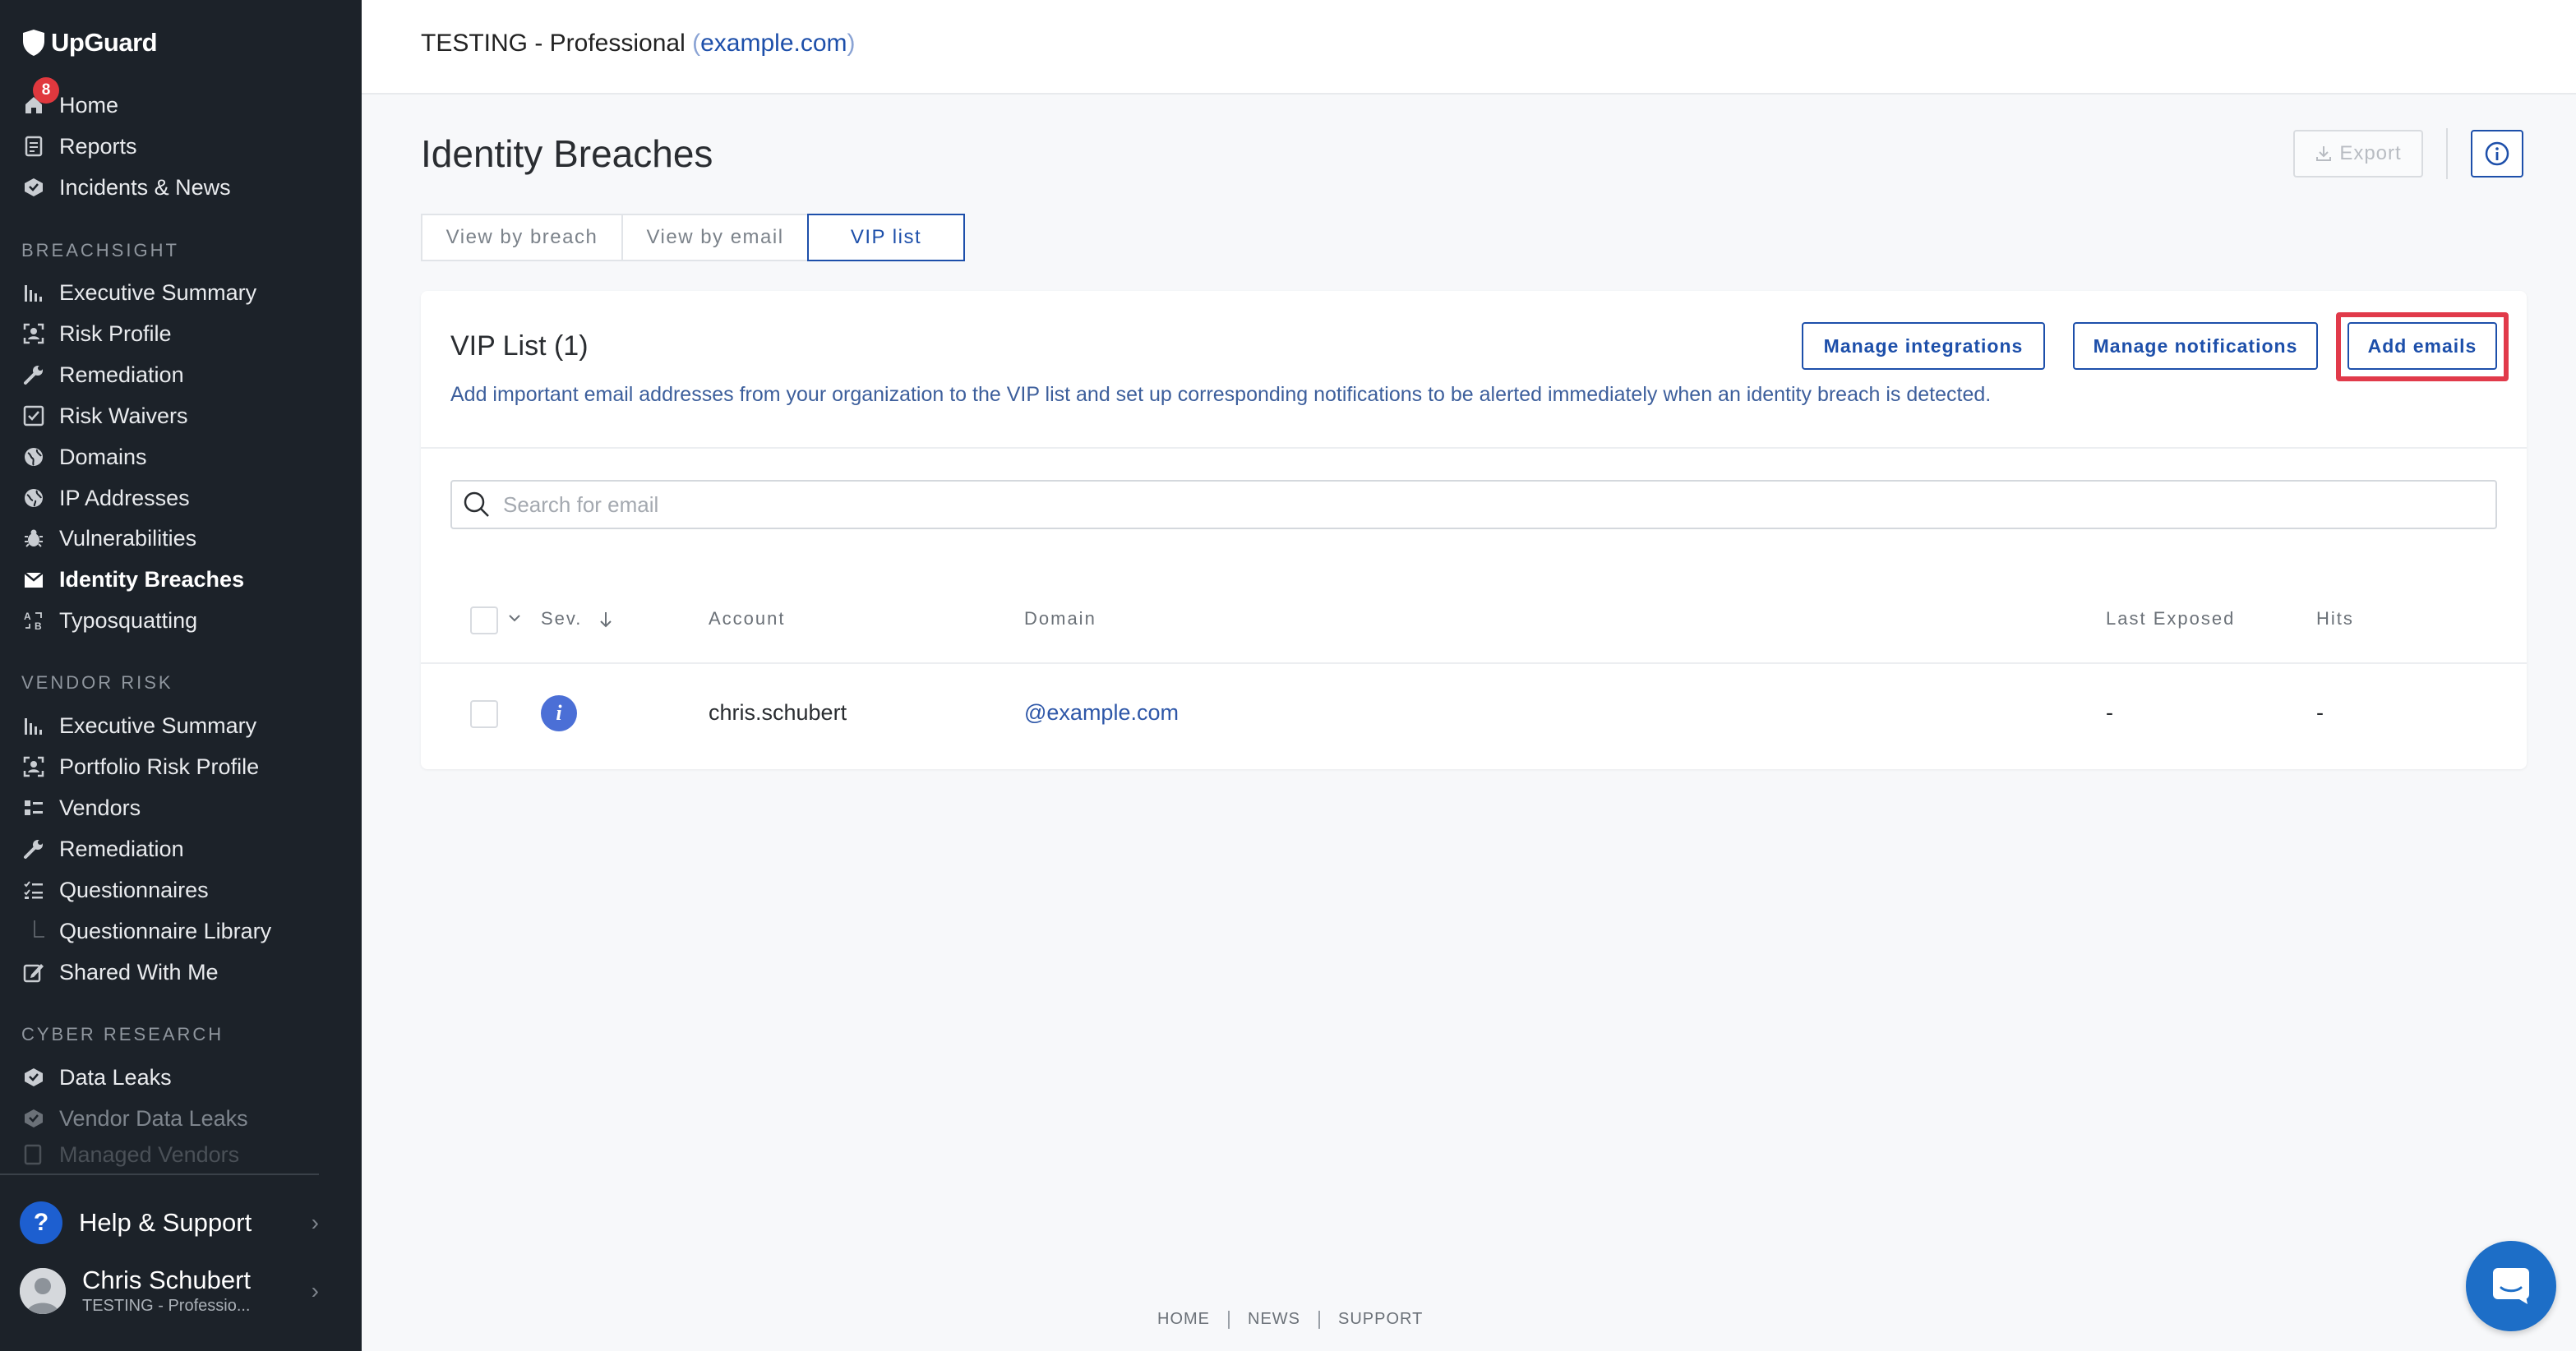 This screenshot has height=1351, width=2576. Describe the element at coordinates (185, 1154) in the screenshot. I see `sidebar-item-managed-vendors: Managed Vendors` at that location.